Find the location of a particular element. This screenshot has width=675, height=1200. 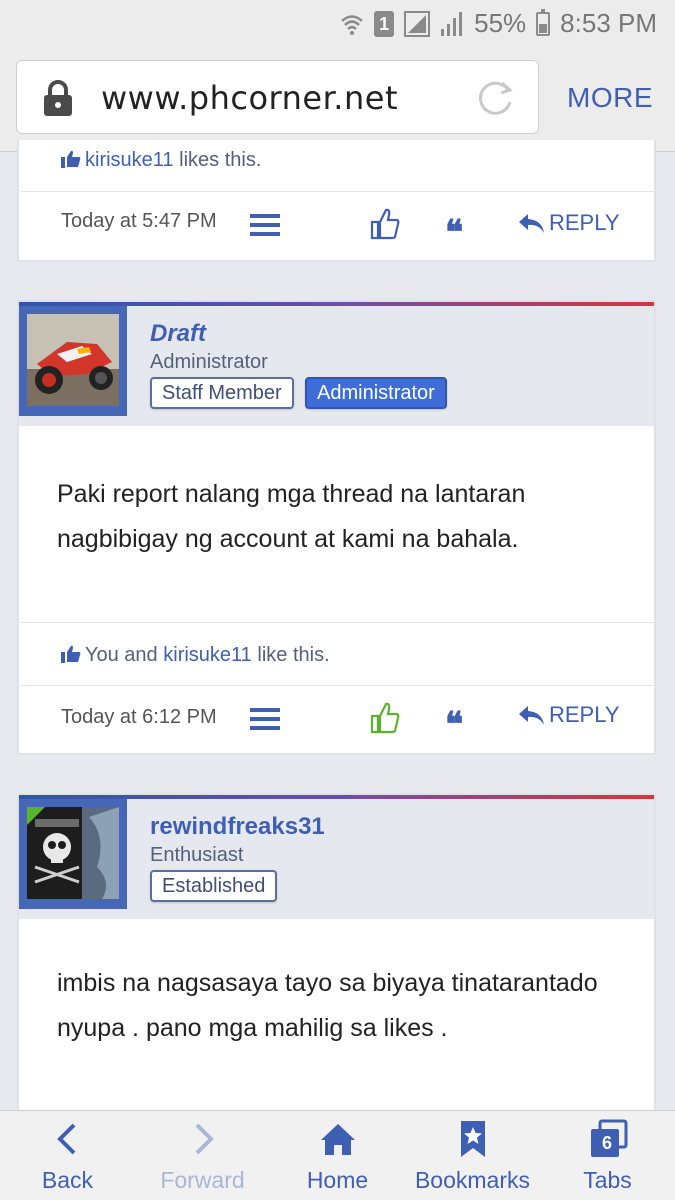

avatar is located at coordinates (73, 360).